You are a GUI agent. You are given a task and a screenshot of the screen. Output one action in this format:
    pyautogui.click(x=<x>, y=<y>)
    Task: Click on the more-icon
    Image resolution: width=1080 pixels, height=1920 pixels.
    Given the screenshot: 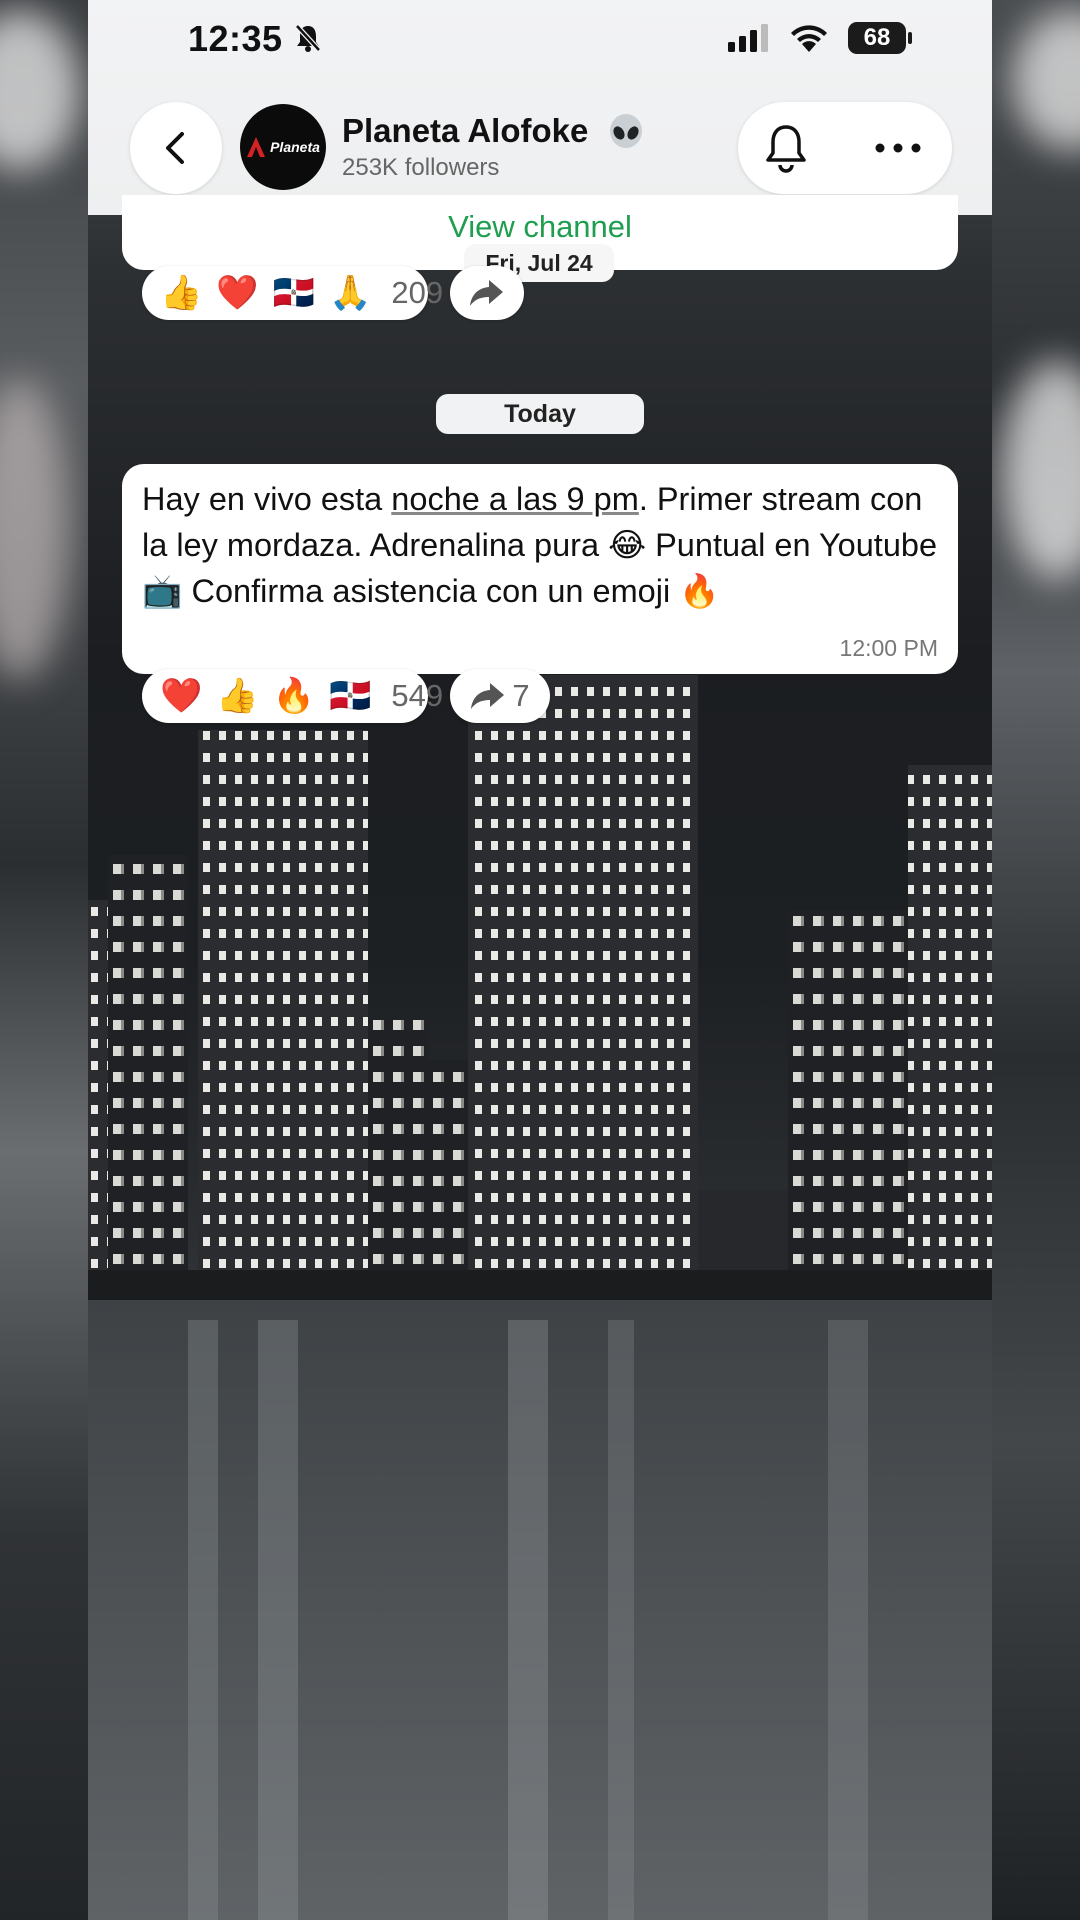 What is the action you would take?
    pyautogui.click(x=898, y=148)
    